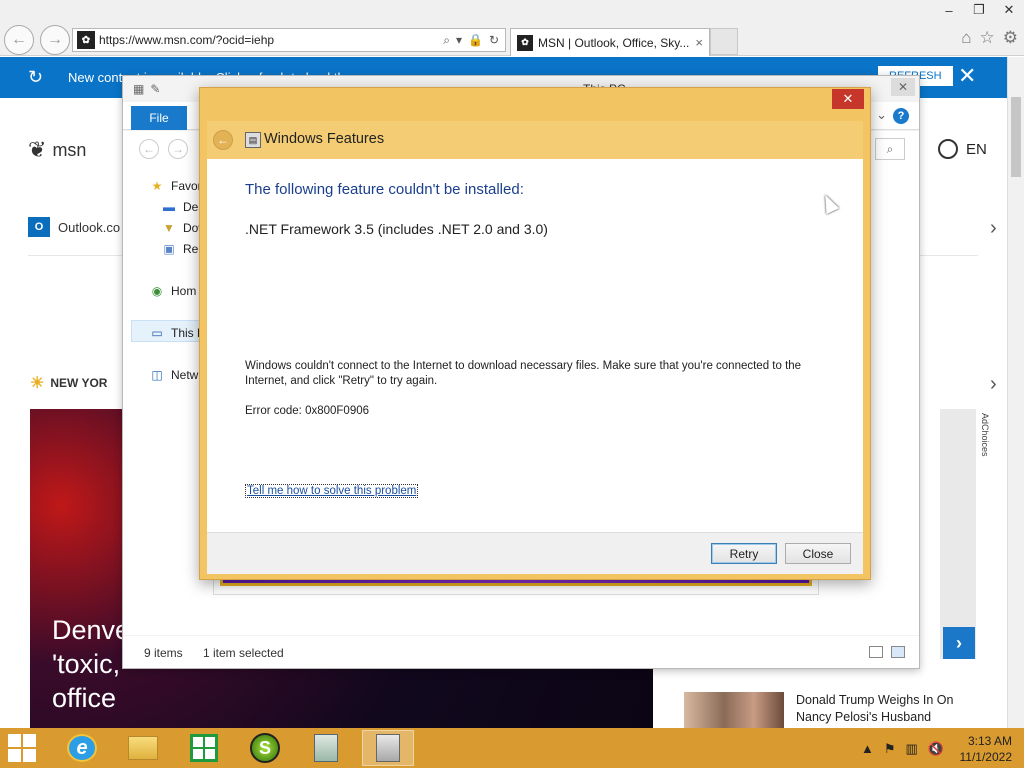 This screenshot has height=768, width=1024. I want to click on forward-arrow-icon: →, so click(55, 39).